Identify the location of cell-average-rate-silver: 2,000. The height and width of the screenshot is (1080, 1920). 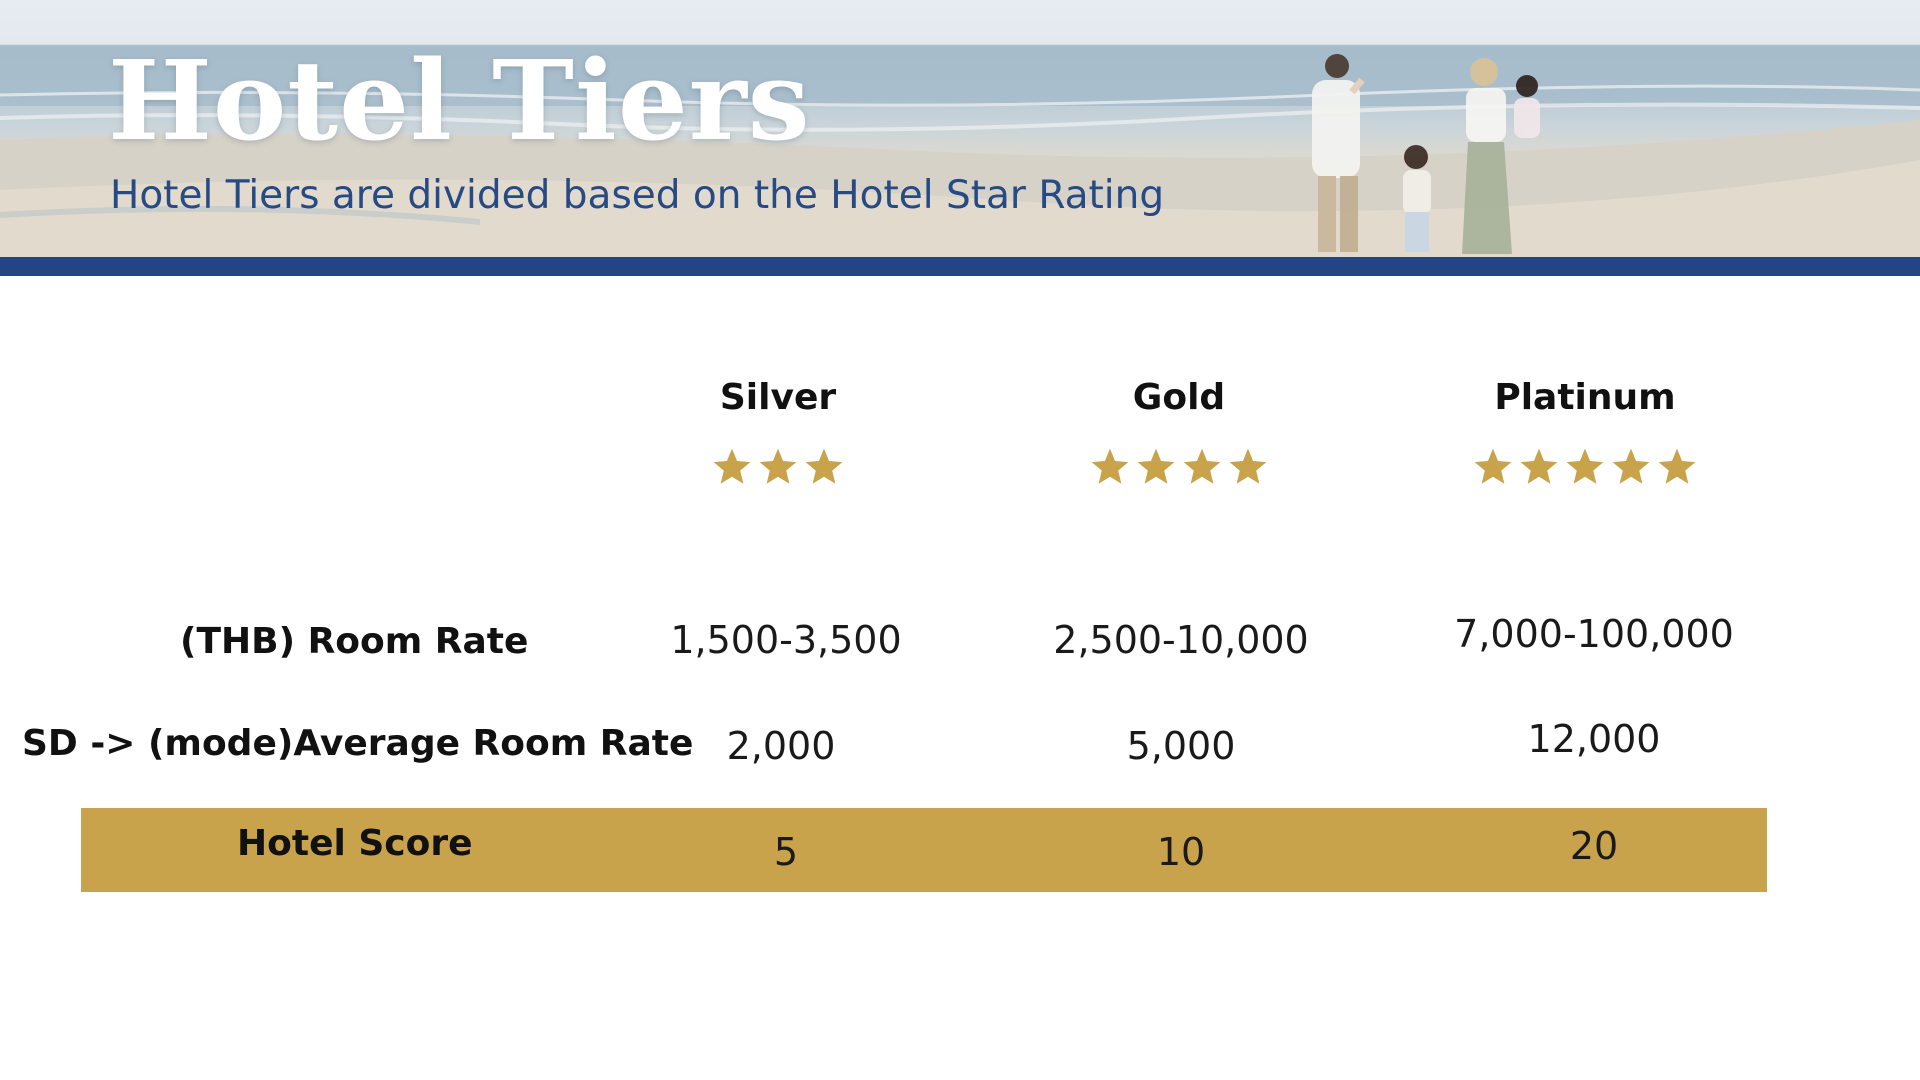
(781, 746).